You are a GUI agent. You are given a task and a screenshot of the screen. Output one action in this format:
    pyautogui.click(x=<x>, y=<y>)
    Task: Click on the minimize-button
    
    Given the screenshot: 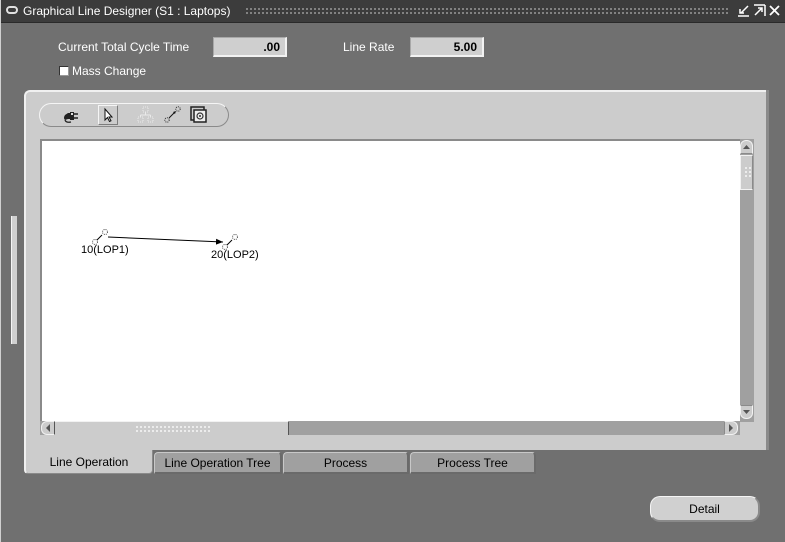 What is the action you would take?
    pyautogui.click(x=743, y=10)
    